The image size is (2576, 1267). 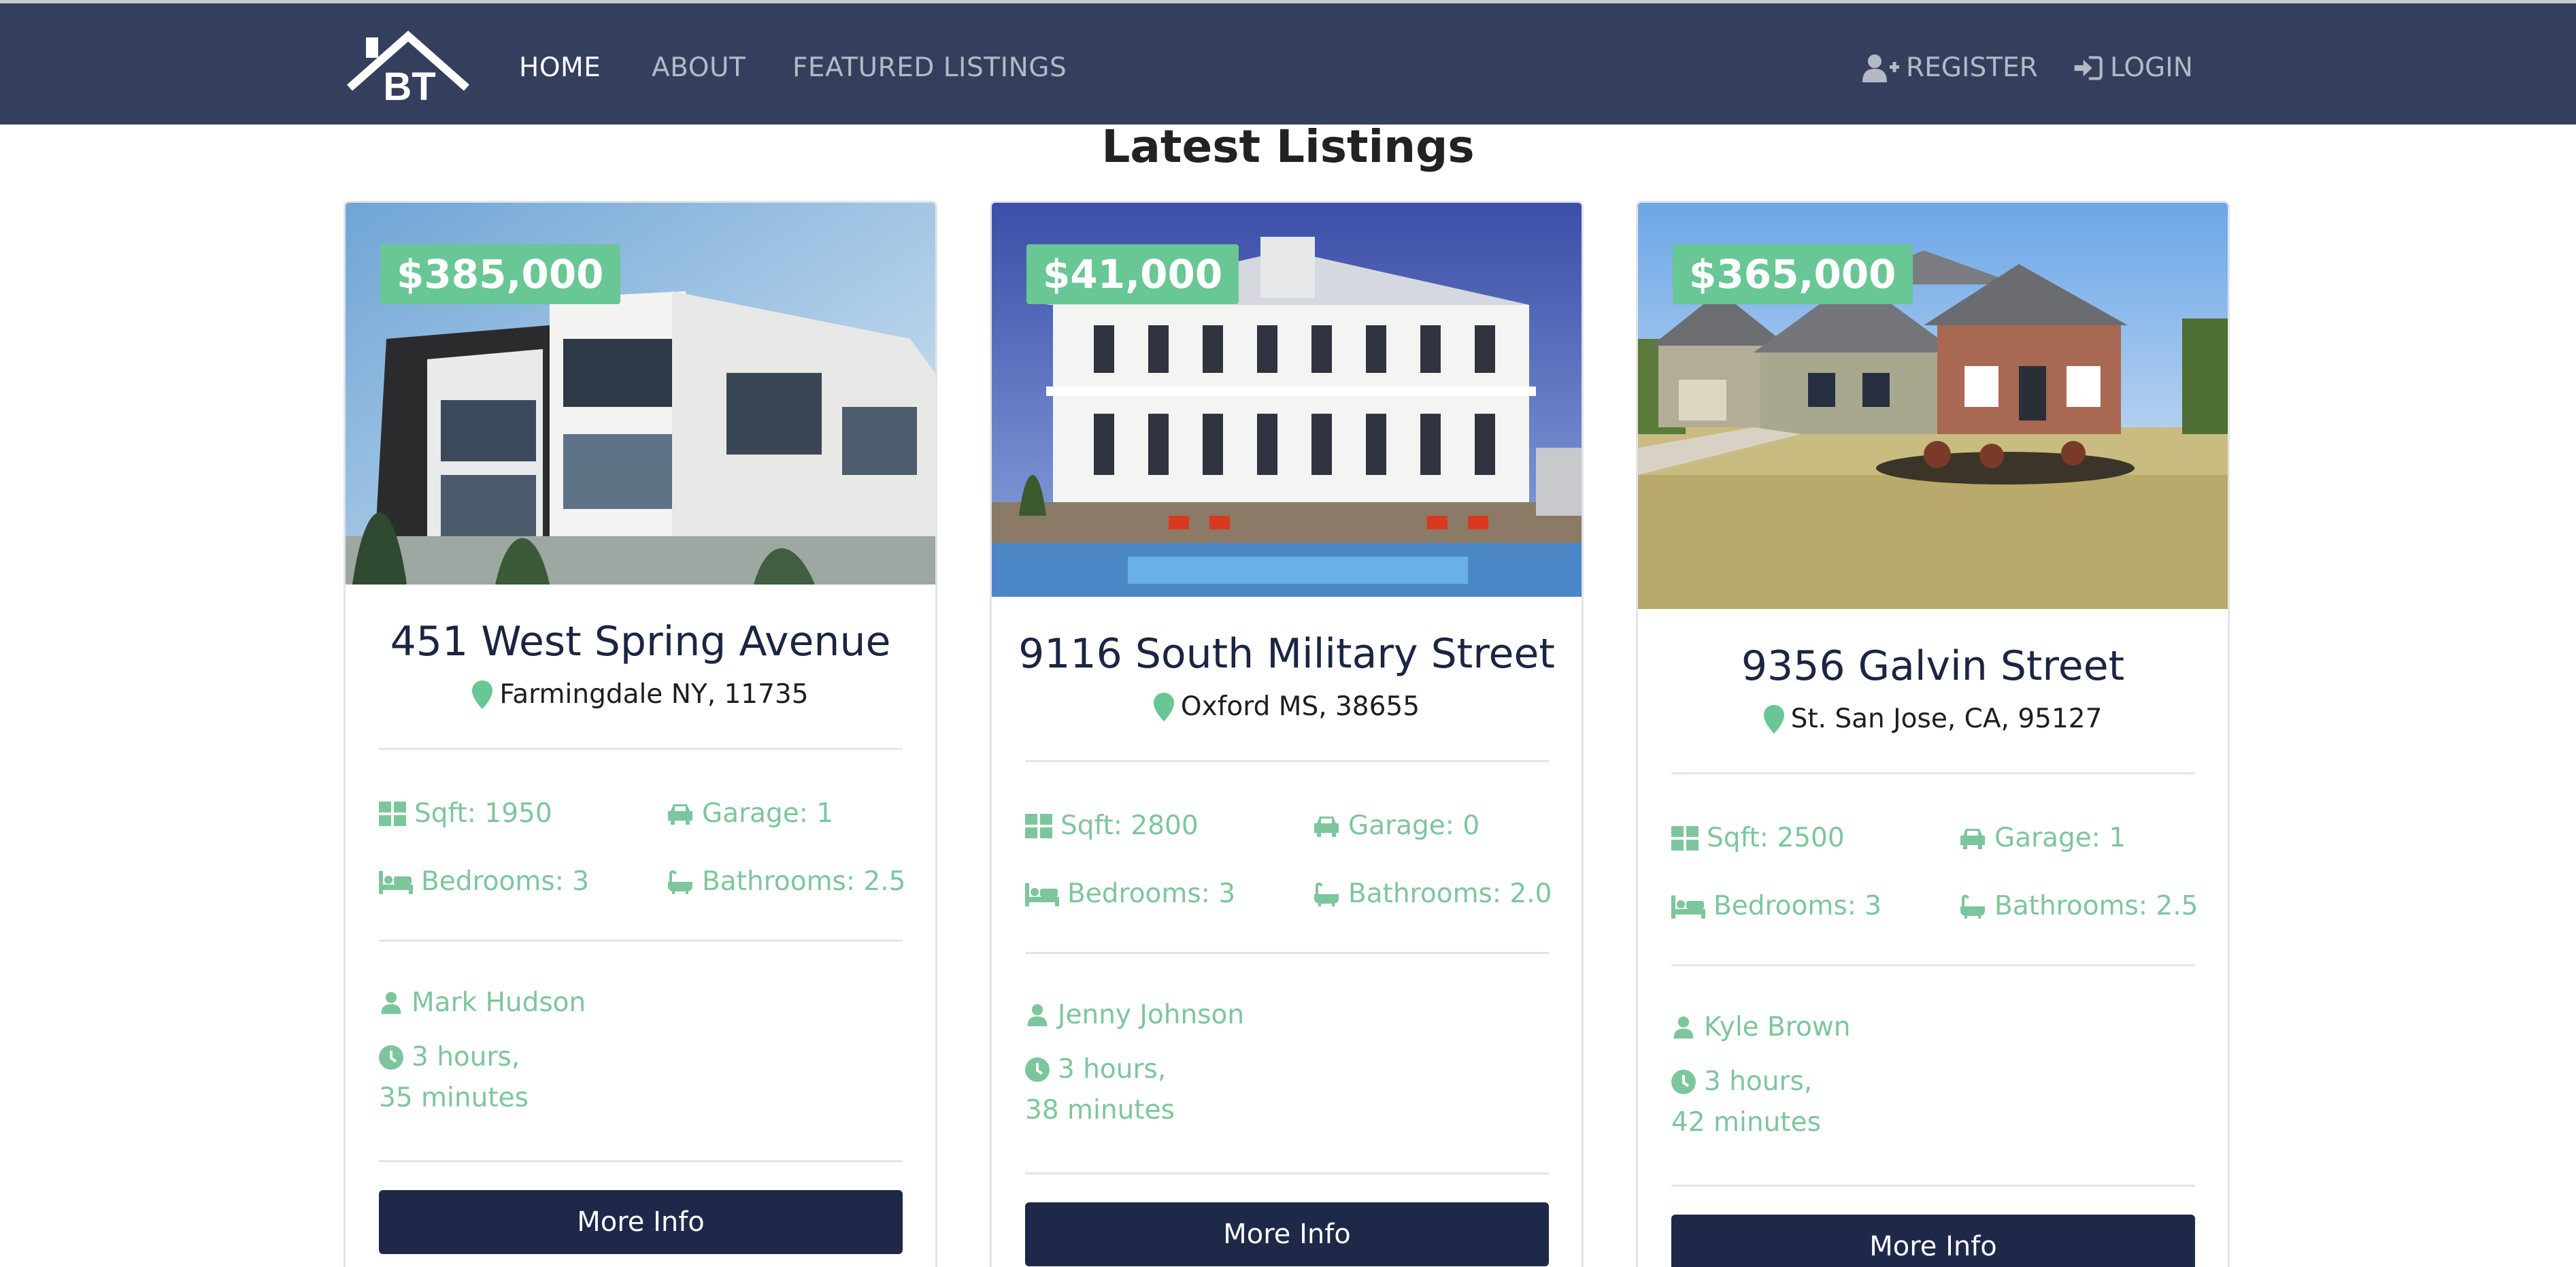 What do you see at coordinates (1151, 1015) in the screenshot?
I see `agent-name: Jenny Johnson` at bounding box center [1151, 1015].